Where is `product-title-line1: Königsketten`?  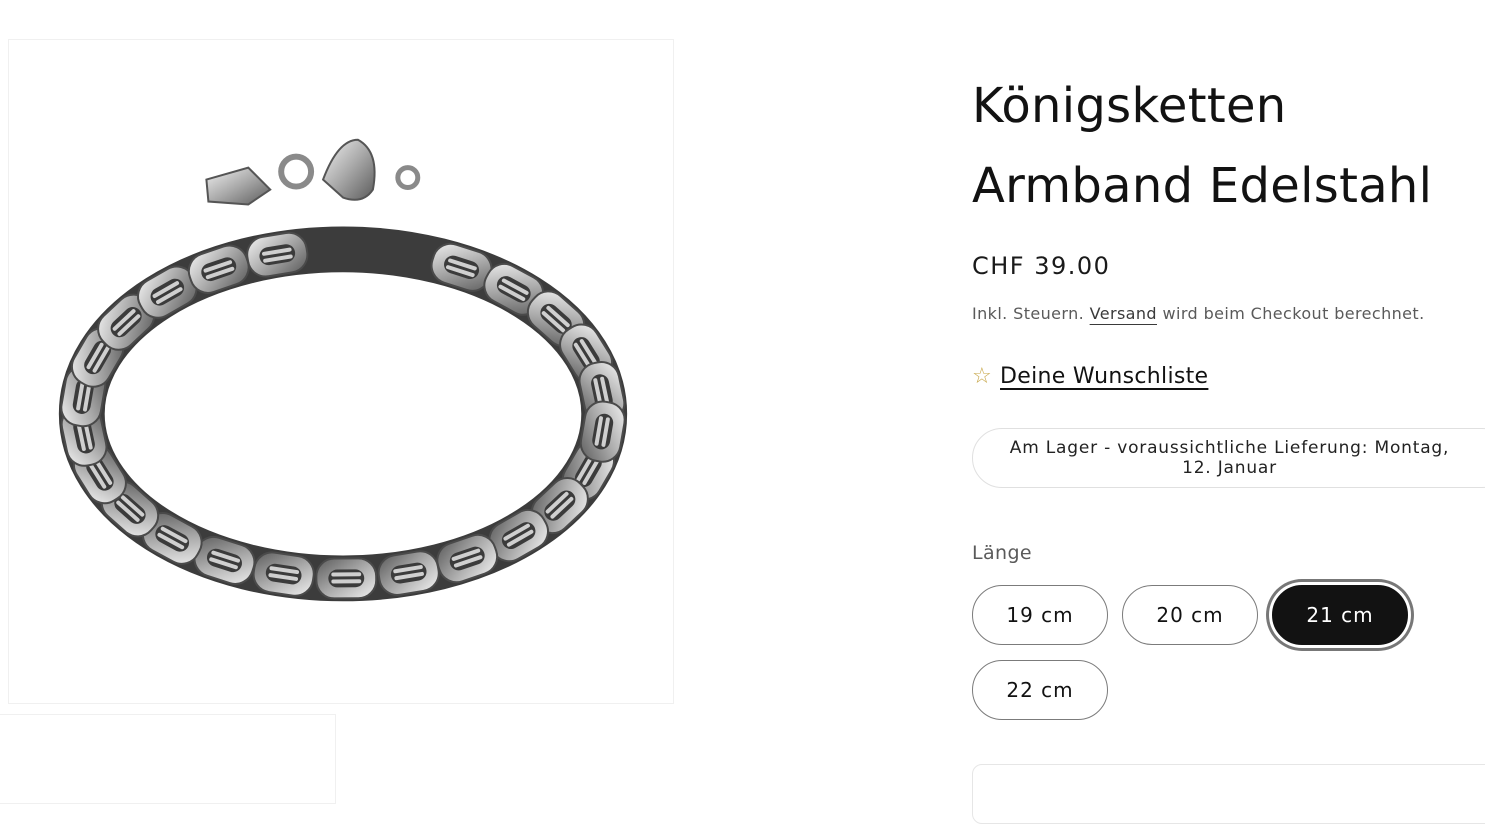 product-title-line1: Königsketten is located at coordinates (1129, 106).